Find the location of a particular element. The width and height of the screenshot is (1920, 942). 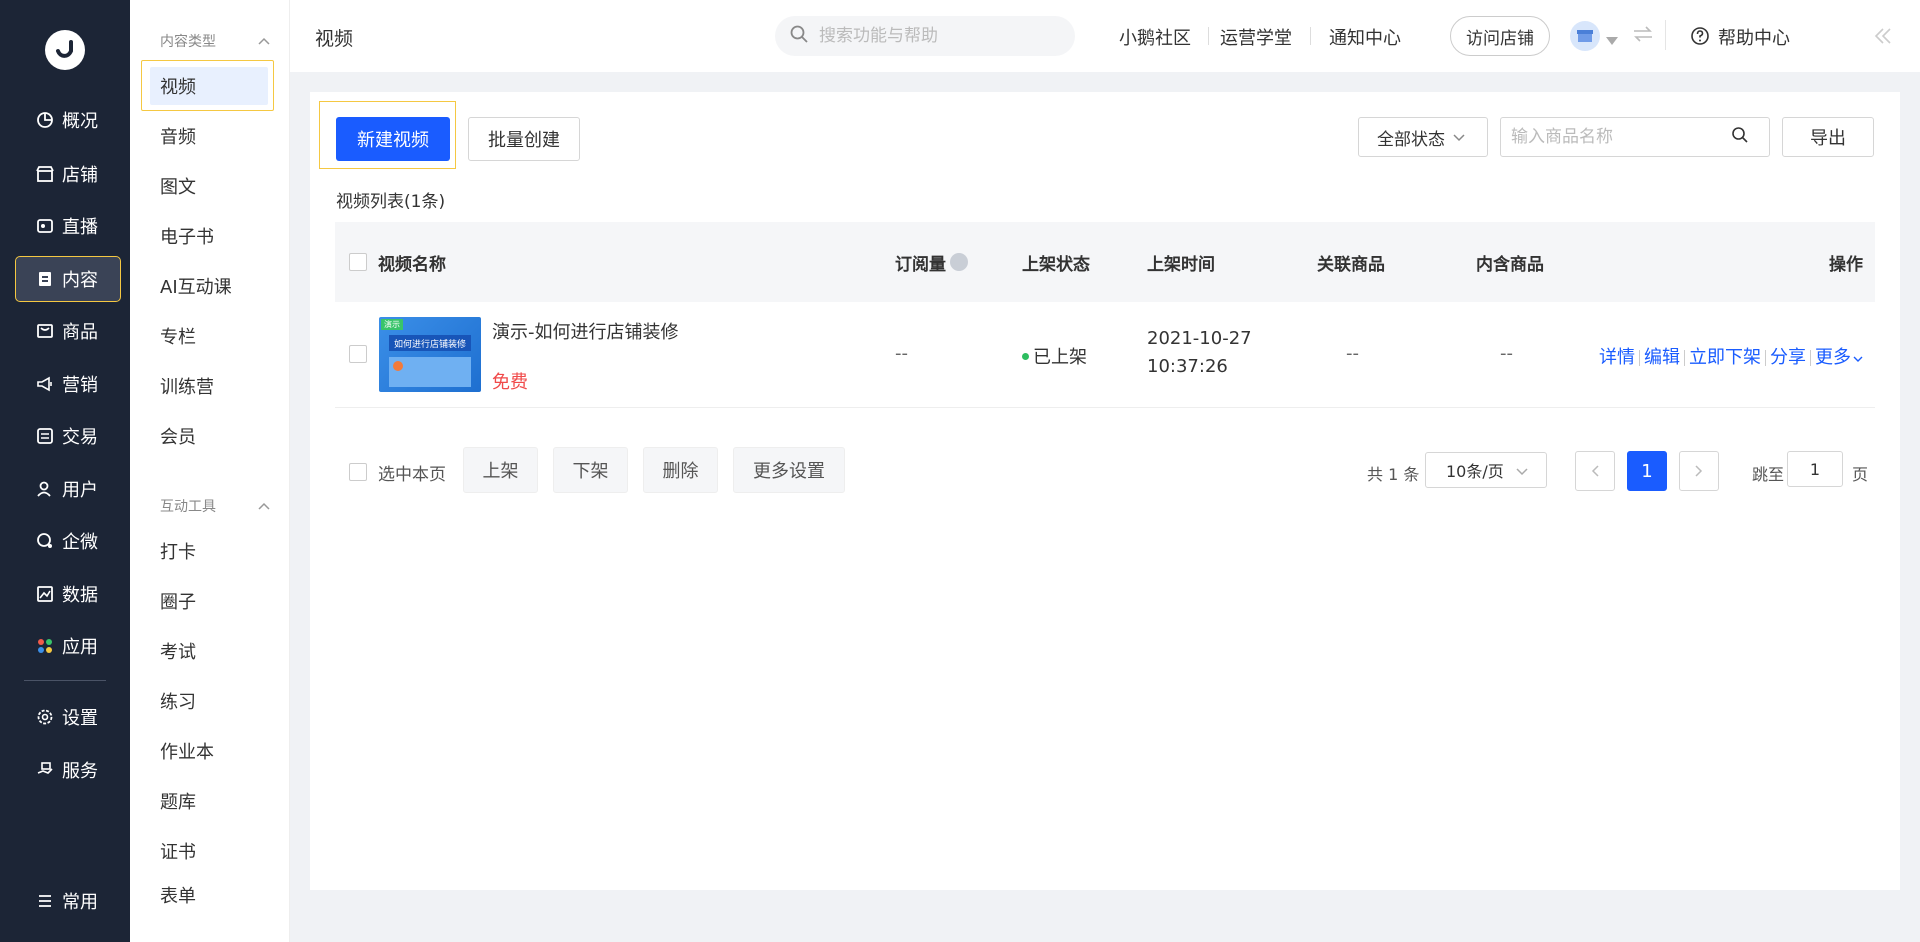

video-thumbnail: 演示 如何进行店铺装修 is located at coordinates (430, 354).